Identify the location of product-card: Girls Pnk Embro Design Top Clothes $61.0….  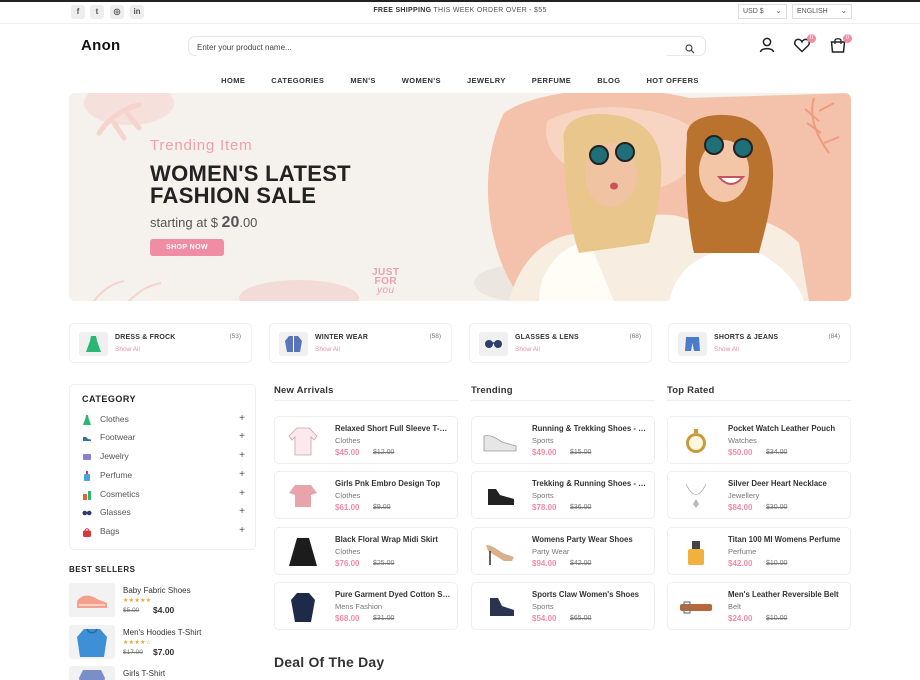
(366, 495).